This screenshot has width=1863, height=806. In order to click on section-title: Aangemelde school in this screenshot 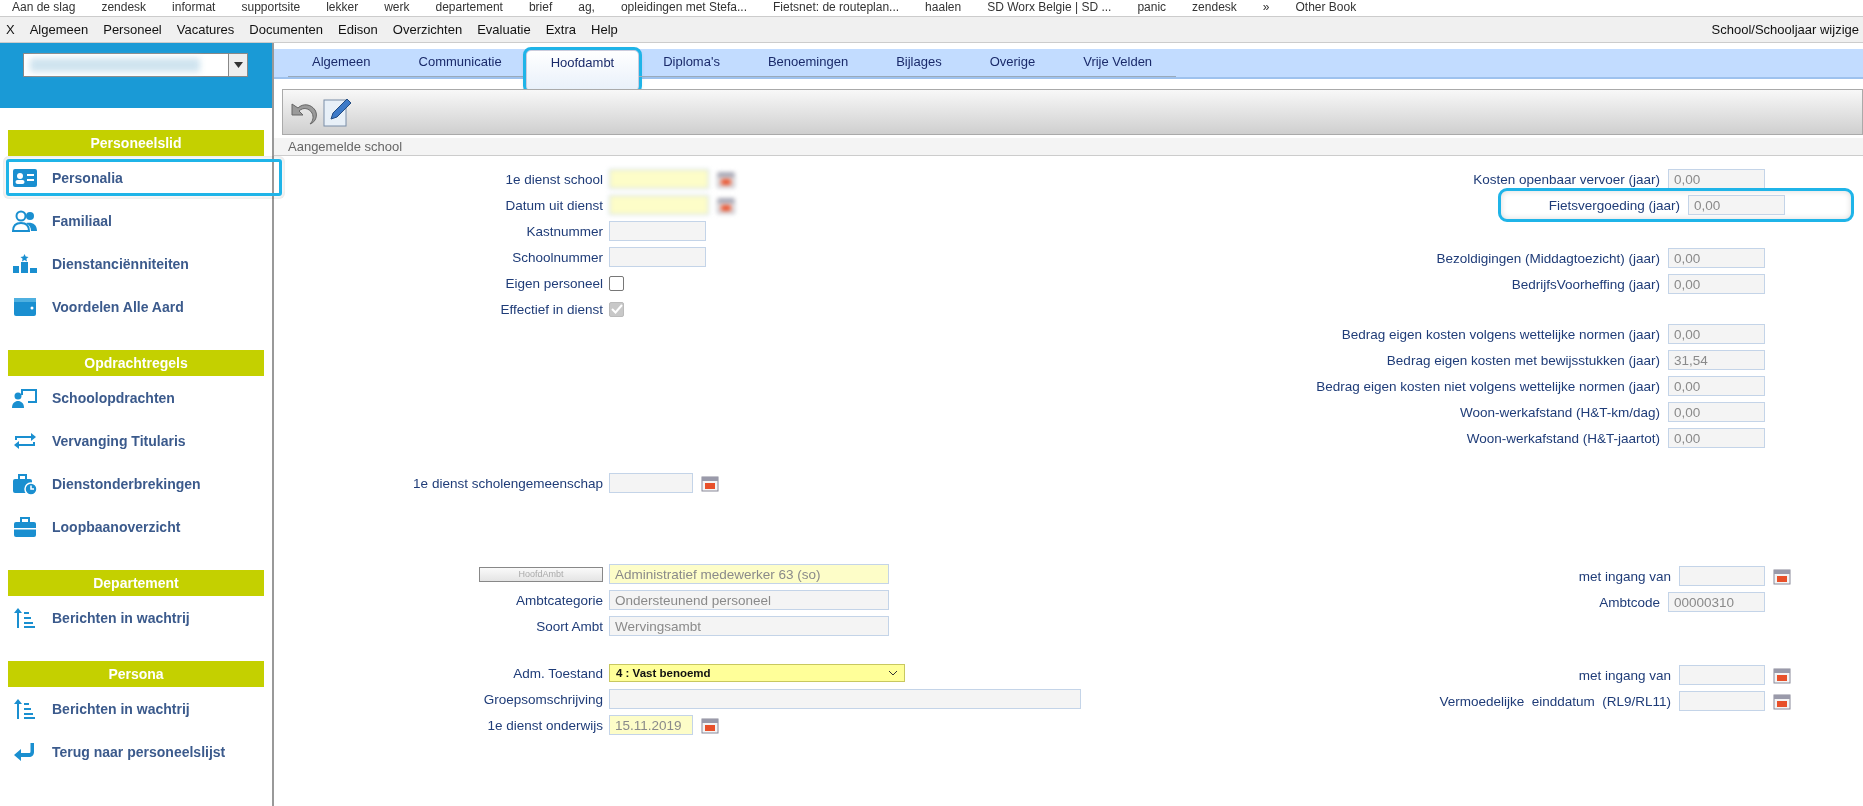, I will do `click(1068, 147)`.